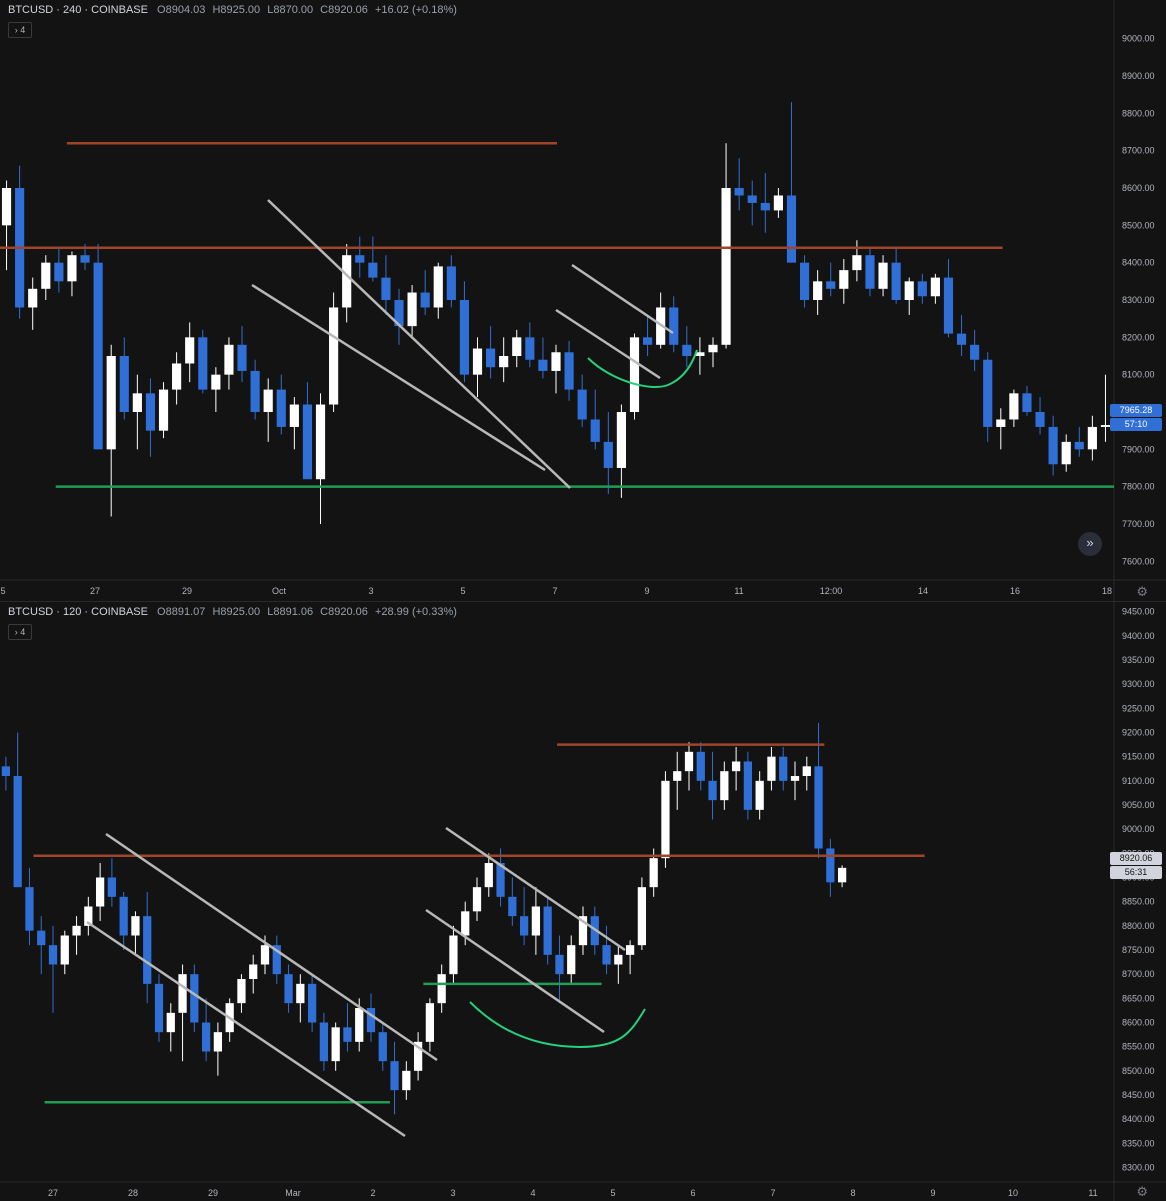  I want to click on legend-high: H8925.00, so click(236, 612).